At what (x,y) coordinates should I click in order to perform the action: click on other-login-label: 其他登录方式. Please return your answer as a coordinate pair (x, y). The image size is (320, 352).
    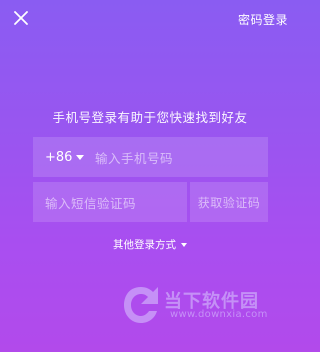
    Looking at the image, I should click on (144, 245).